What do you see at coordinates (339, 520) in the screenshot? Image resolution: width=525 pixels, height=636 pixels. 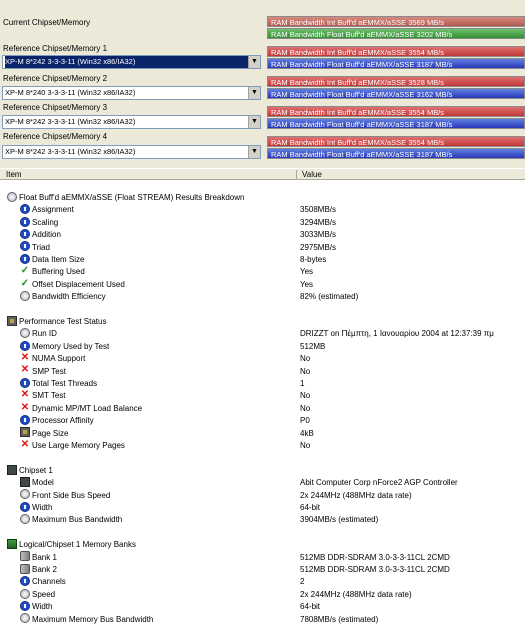 I see `row-value-cell: 3904MB/s (estimated)` at bounding box center [339, 520].